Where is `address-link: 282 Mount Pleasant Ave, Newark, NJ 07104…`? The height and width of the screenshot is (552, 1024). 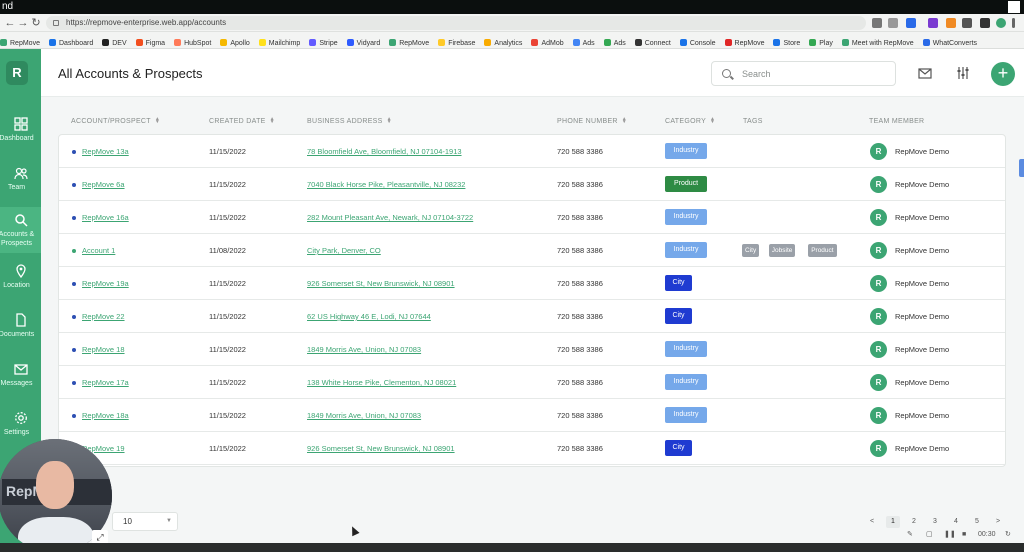 address-link: 282 Mount Pleasant Ave, Newark, NJ 07104… is located at coordinates (390, 217).